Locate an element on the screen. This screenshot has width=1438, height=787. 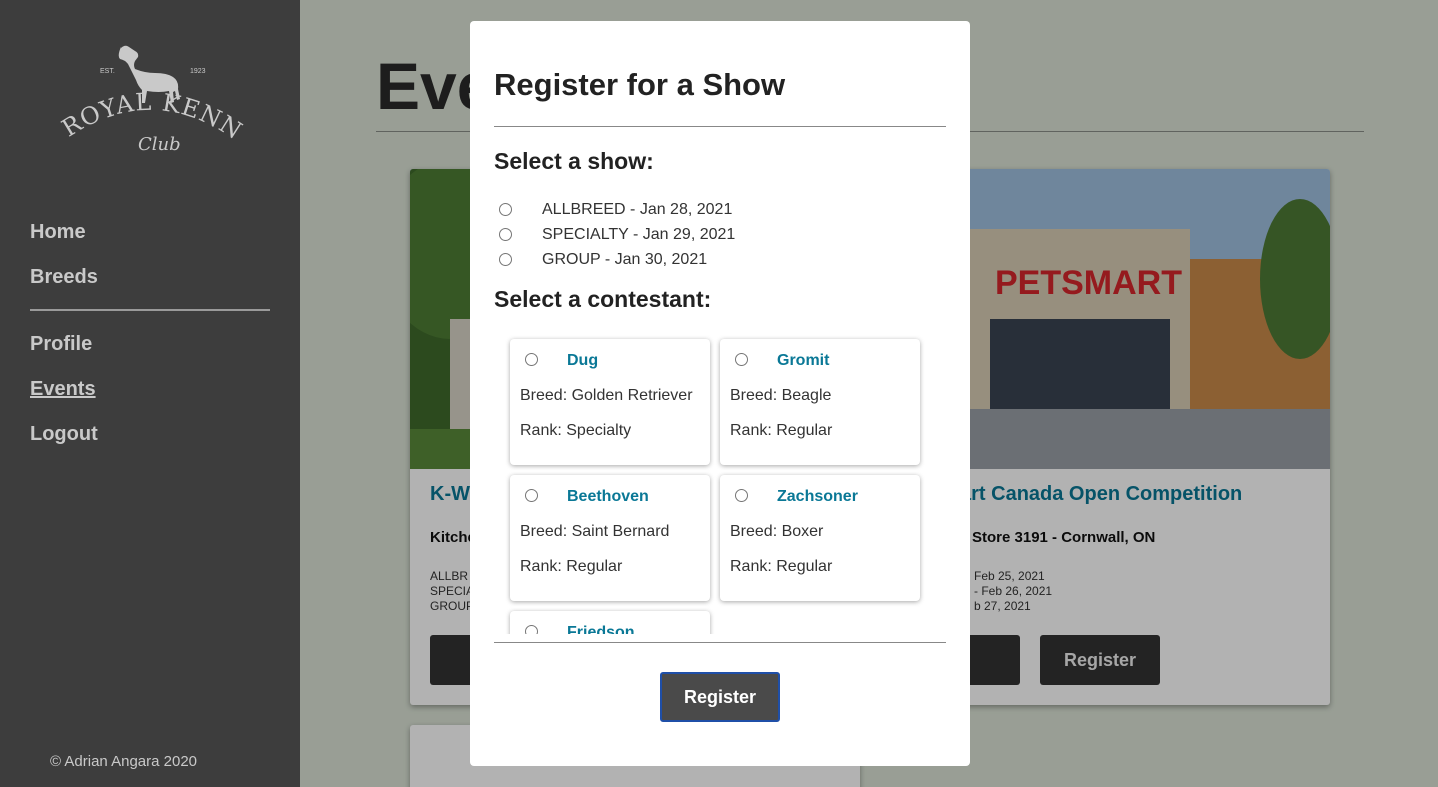
logo-wordmark-path: ROYAL KENNEL is located at coordinates (150, 92).